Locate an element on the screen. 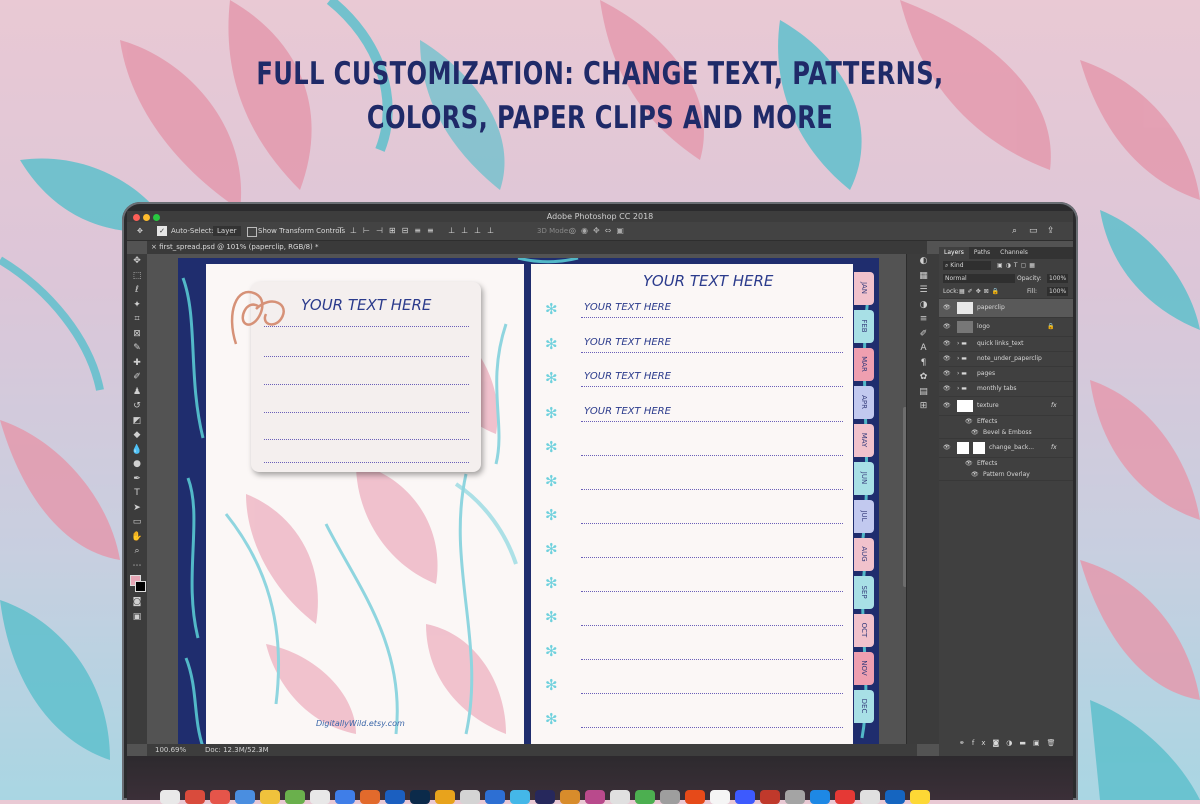 This screenshot has width=1200, height=804. adjustments-panel-icon: ◑ is located at coordinates (923, 305).